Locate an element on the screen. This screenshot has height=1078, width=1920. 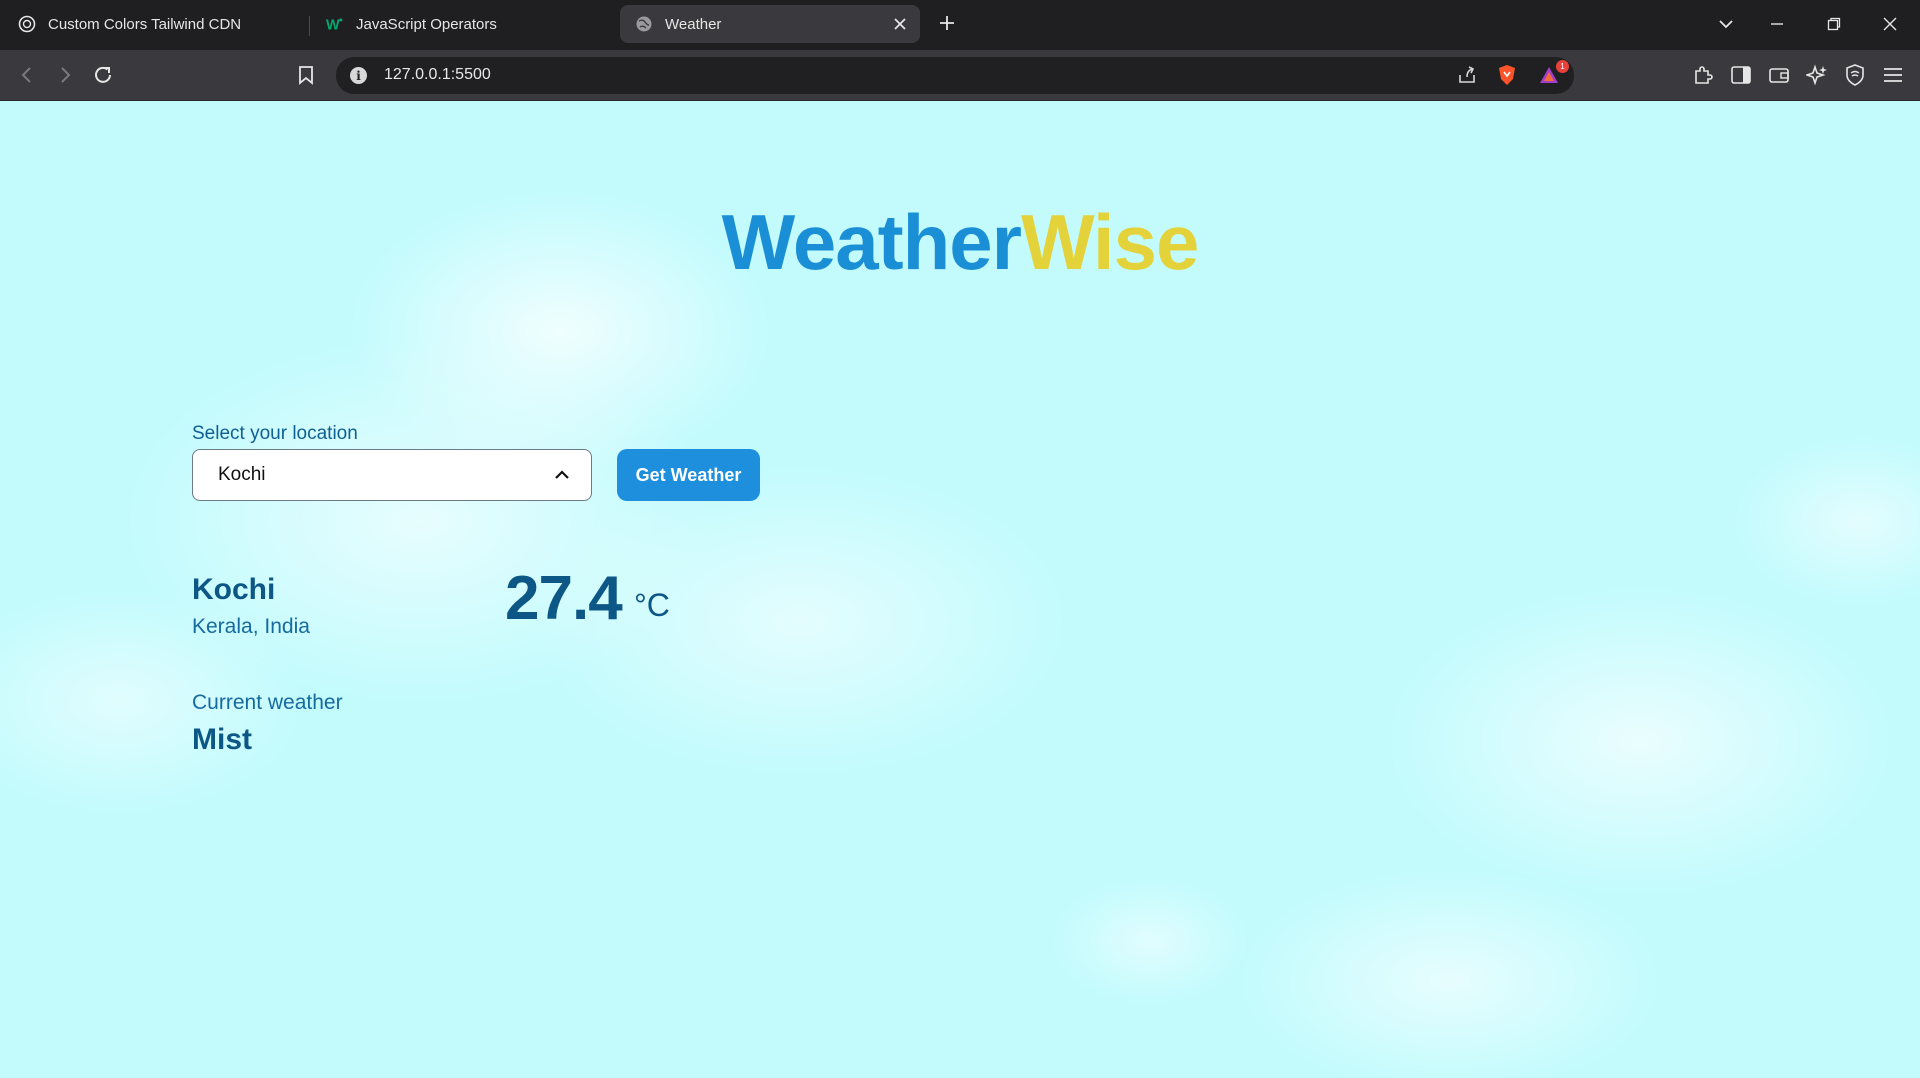
browser-toolbar: i 127.0.0.1:5500 1 is located at coordinates (960, 75).